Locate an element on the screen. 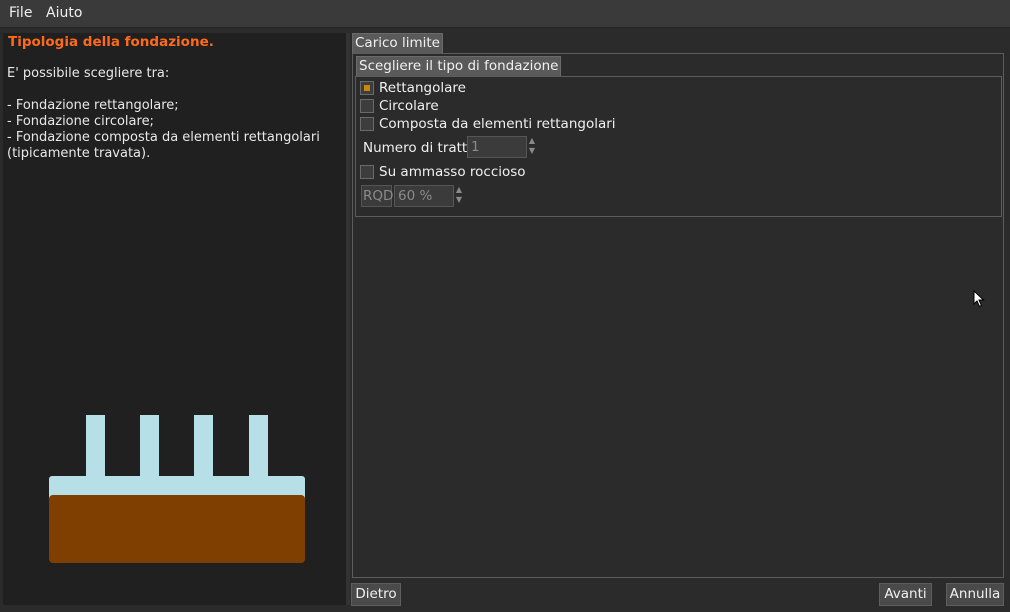 The image size is (1010, 612). back-button: Dietro is located at coordinates (376, 594).